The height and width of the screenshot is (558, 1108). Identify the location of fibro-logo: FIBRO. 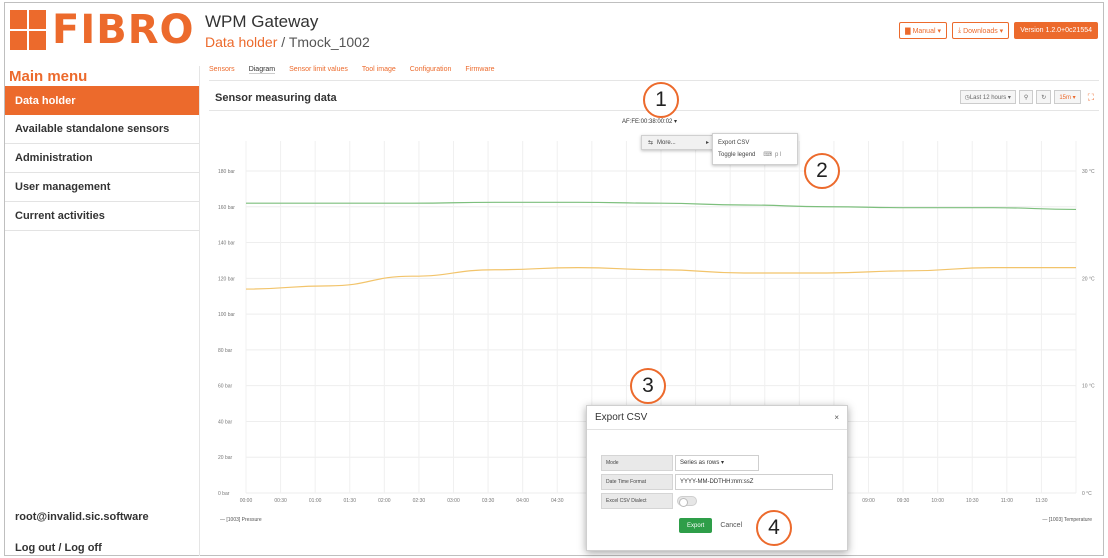
(102, 30).